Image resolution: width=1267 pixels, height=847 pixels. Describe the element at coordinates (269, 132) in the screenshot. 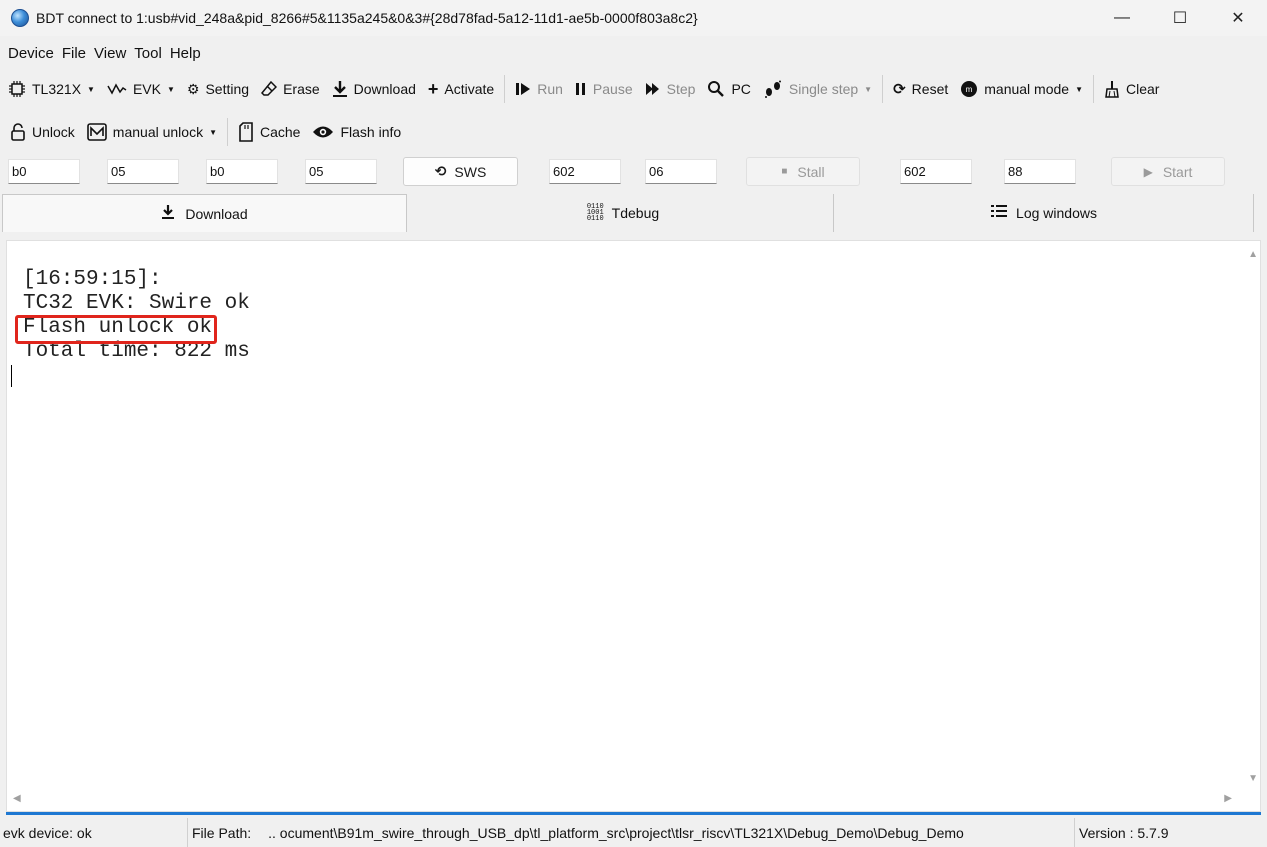

I see `cache-button: Cache` at that location.